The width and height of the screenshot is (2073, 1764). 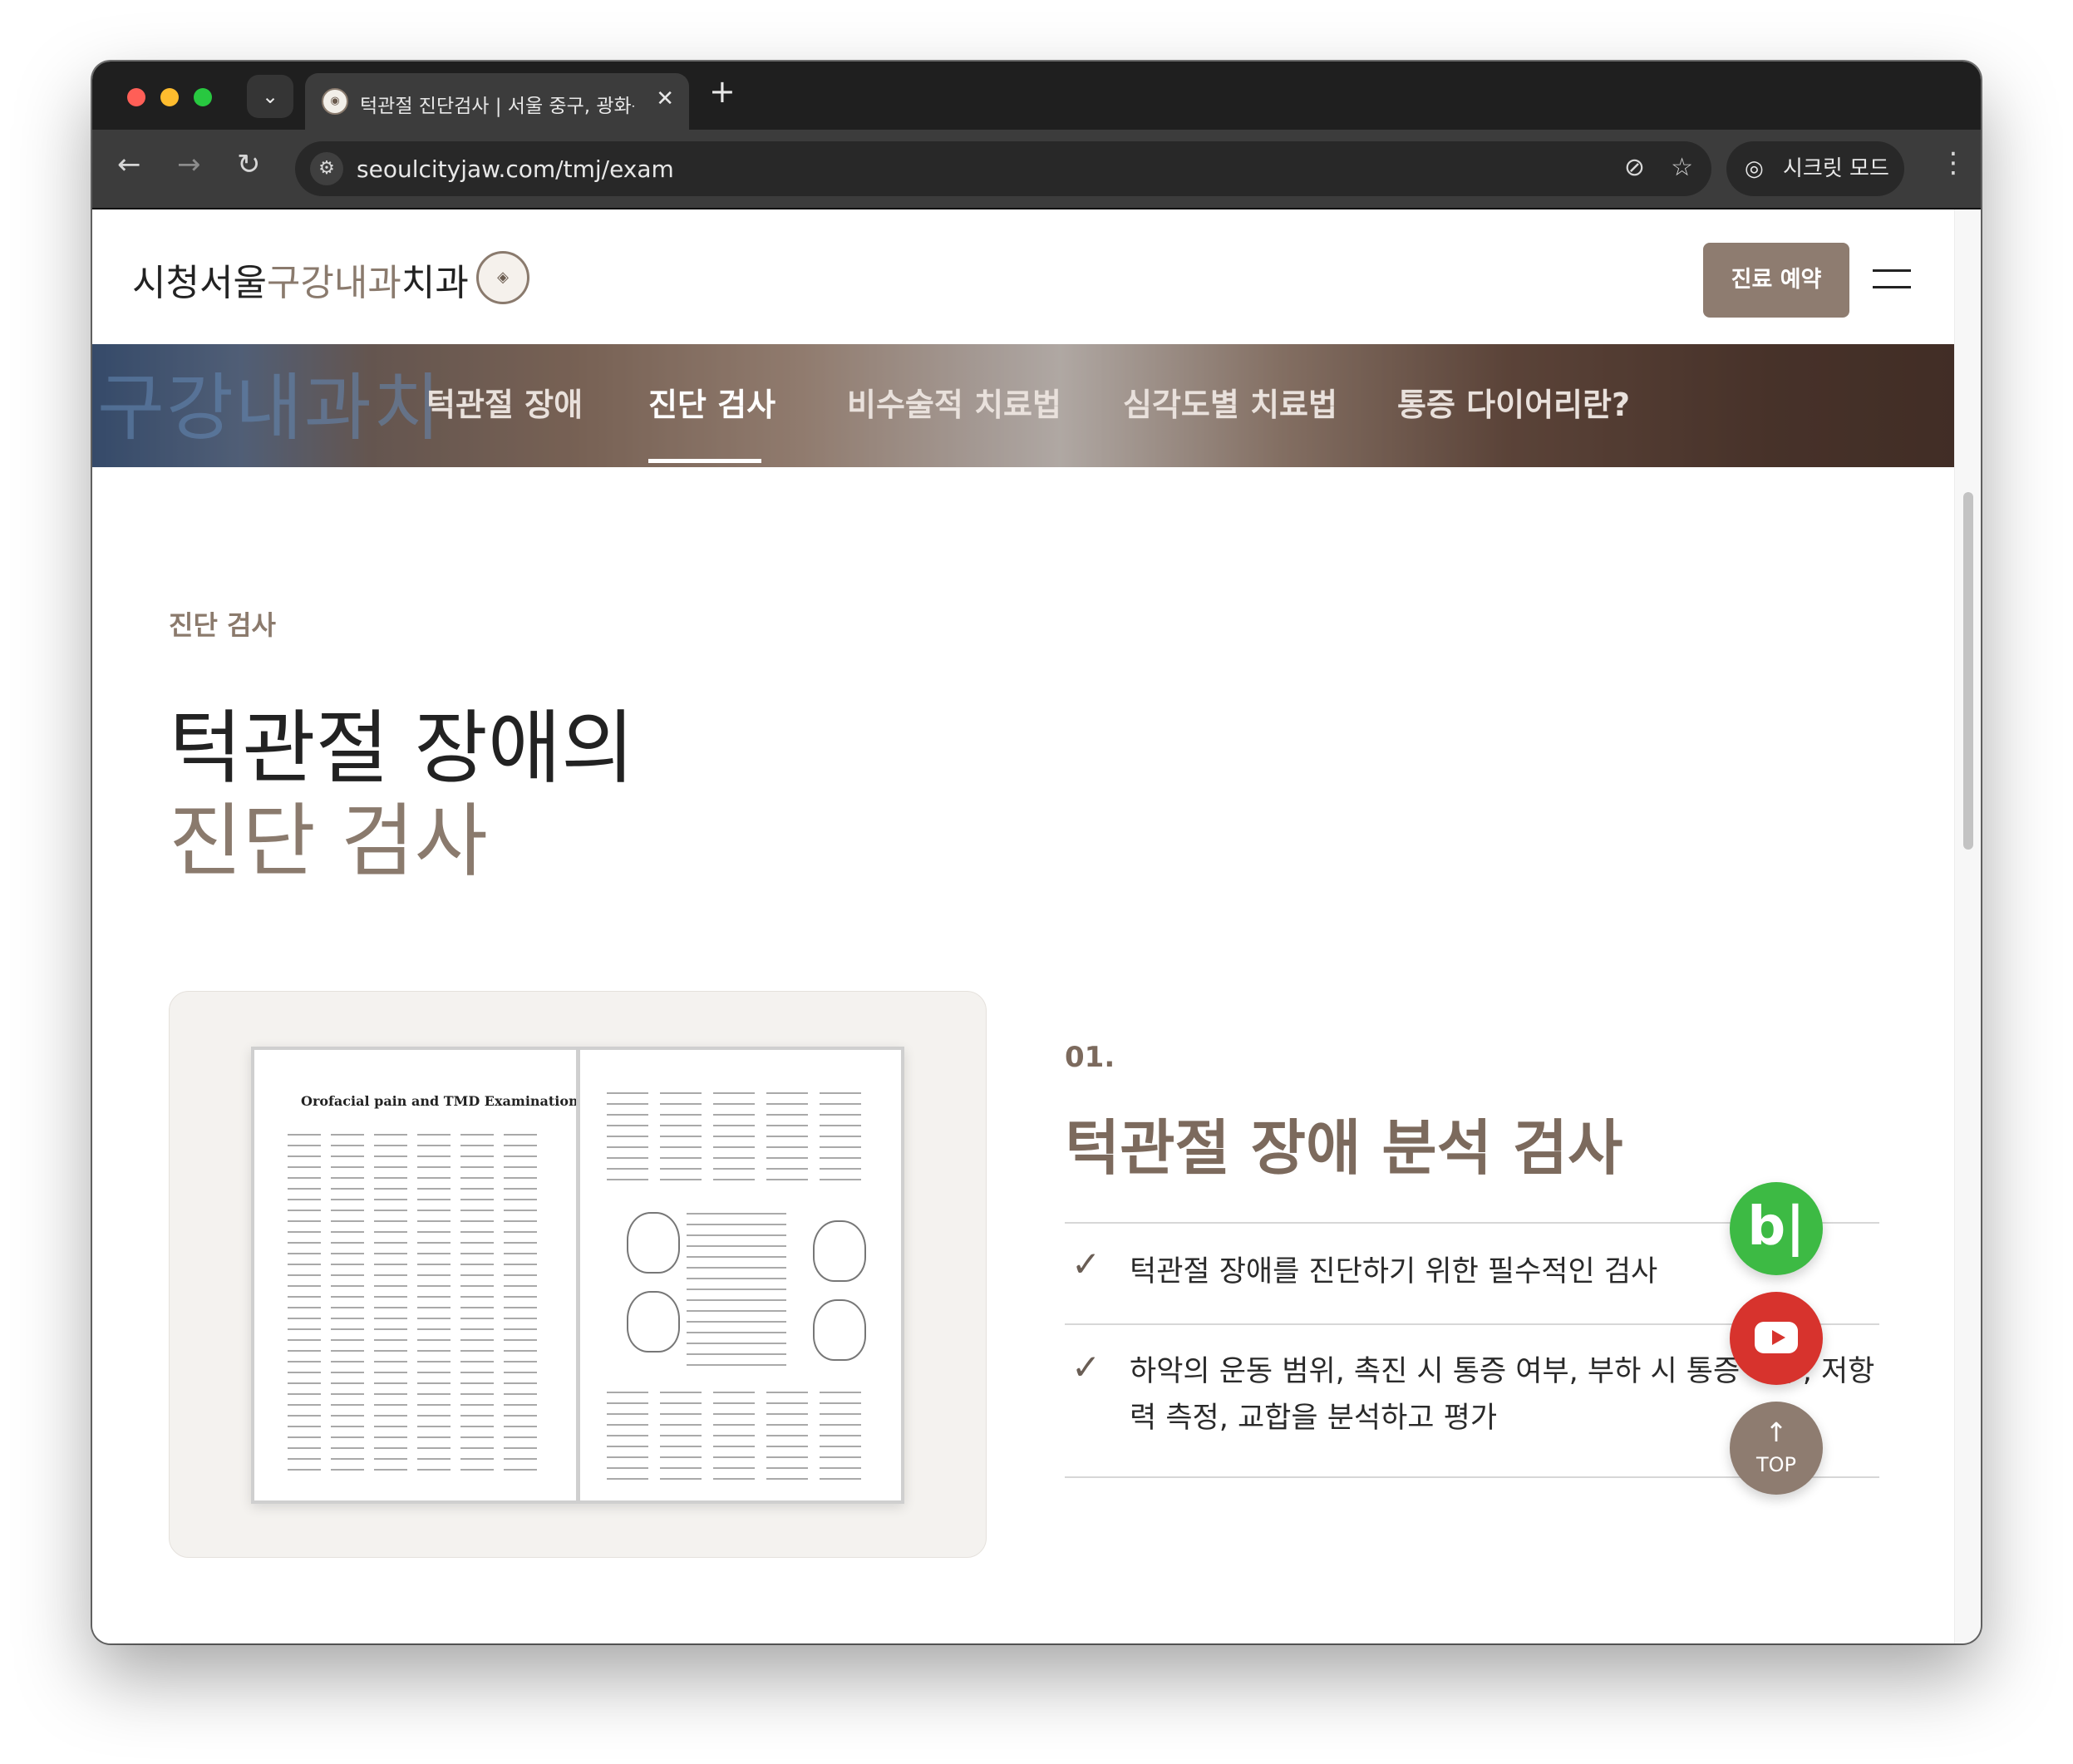 I want to click on item-number: 01., so click(x=1090, y=1058).